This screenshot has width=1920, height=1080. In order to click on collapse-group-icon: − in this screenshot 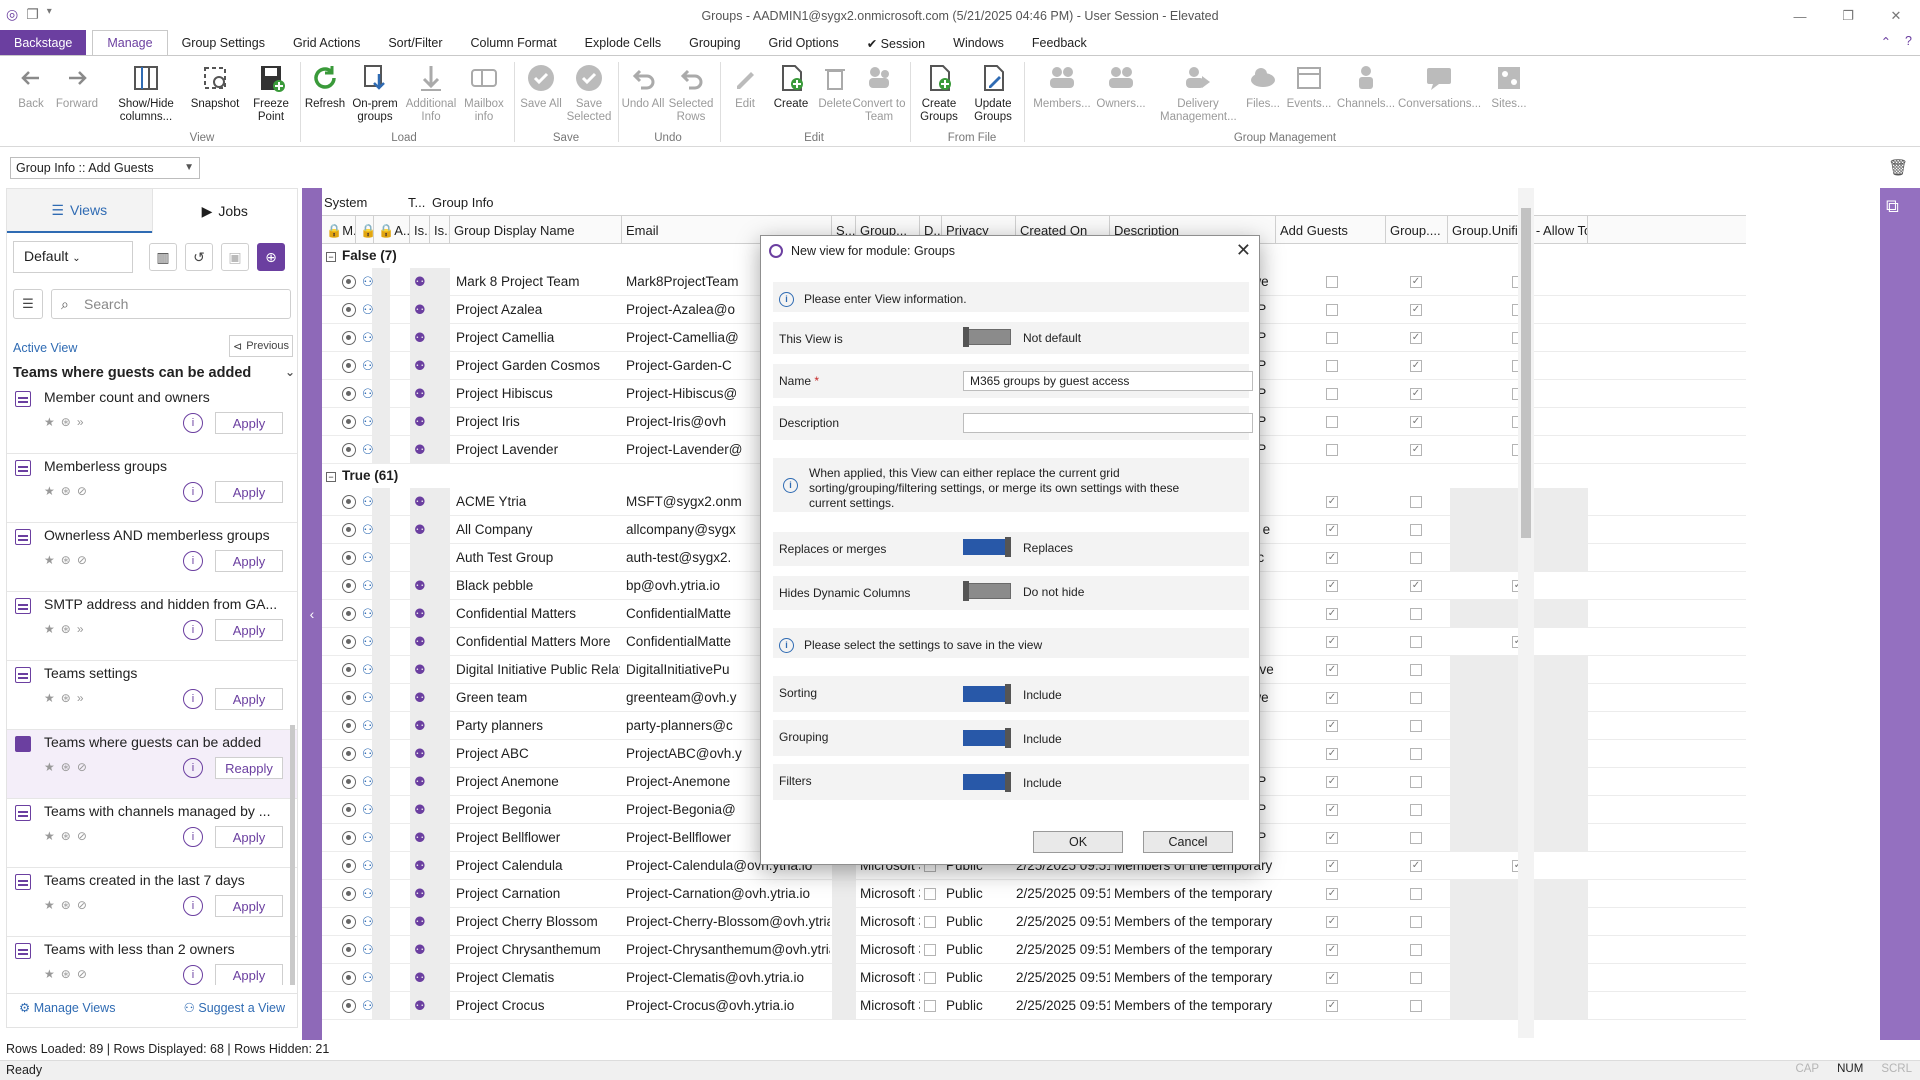, I will do `click(331, 257)`.